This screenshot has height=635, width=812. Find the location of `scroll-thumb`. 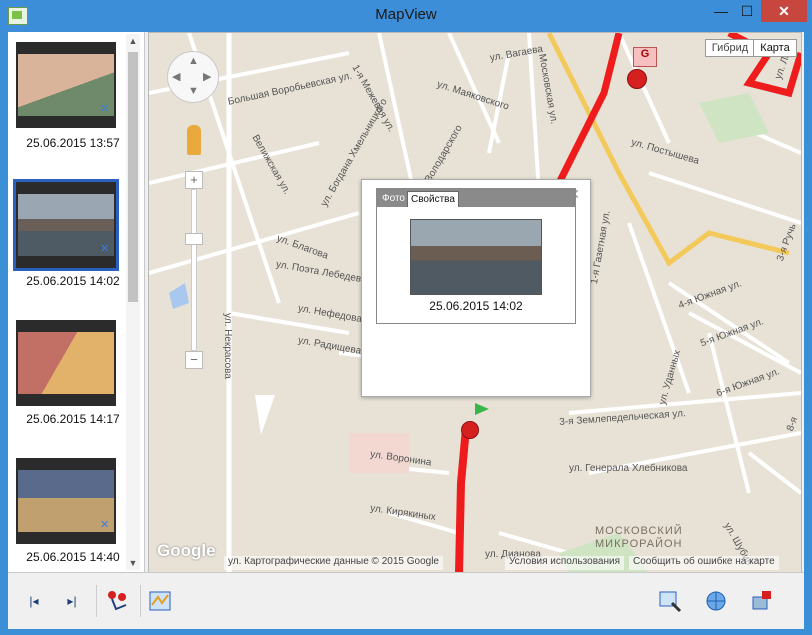

scroll-thumb is located at coordinates (133, 177).